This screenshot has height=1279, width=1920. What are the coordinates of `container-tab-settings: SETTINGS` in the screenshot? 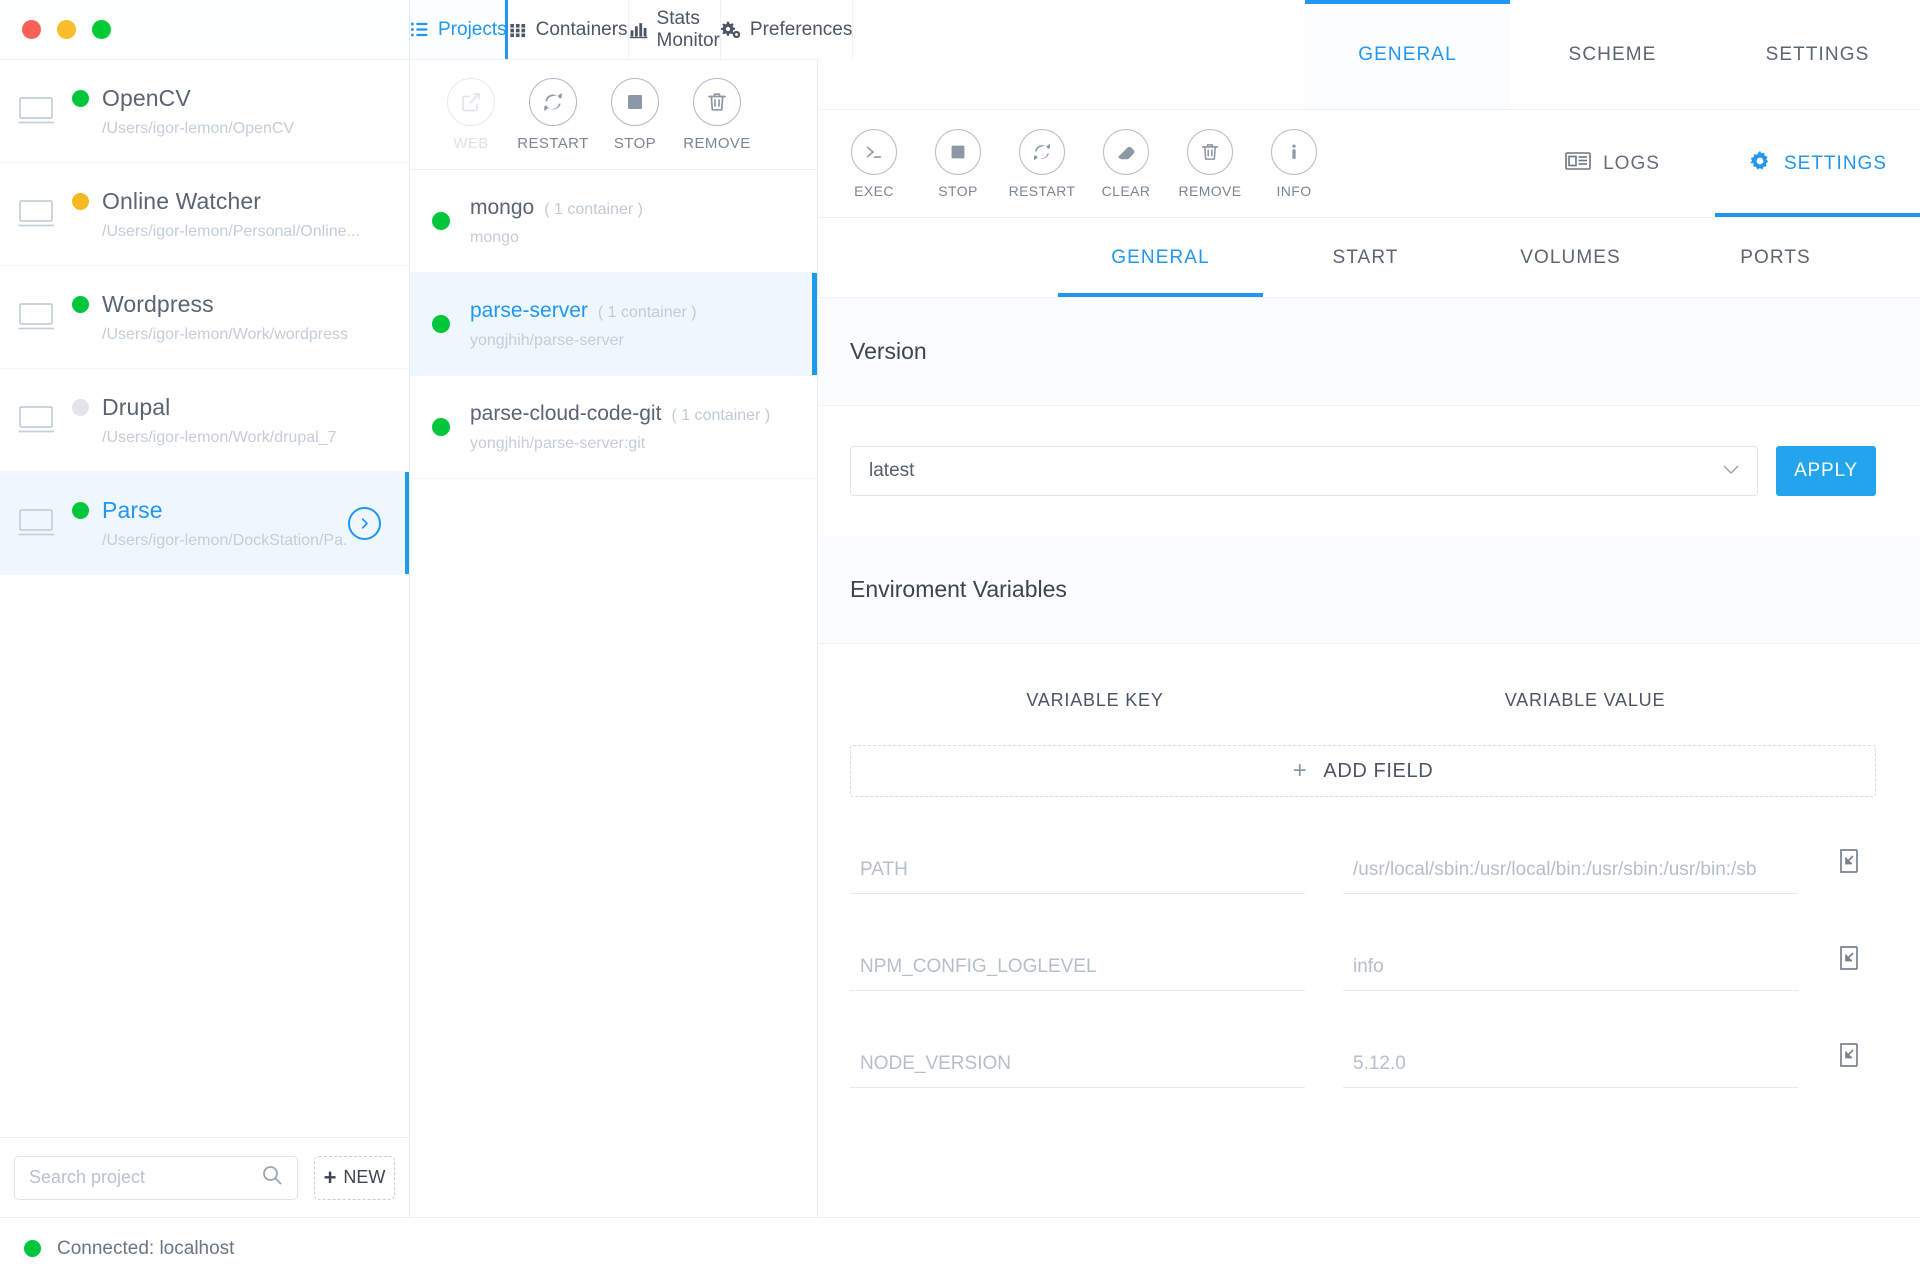 It's located at (1817, 163).